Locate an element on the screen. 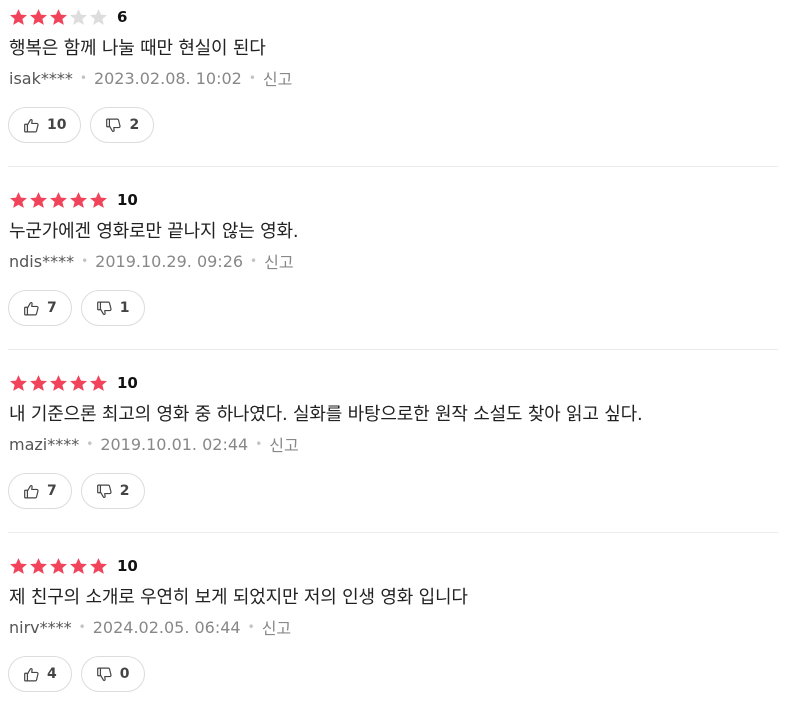 The height and width of the screenshot is (703, 791). review-author: isak**** is located at coordinates (41, 78).